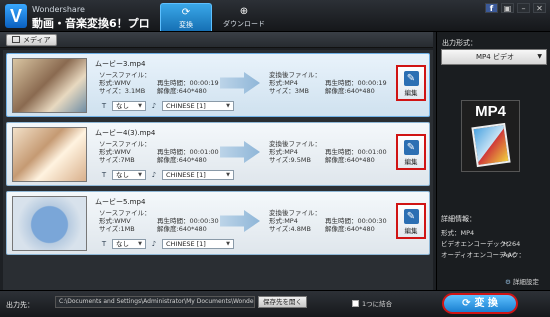 The height and width of the screenshot is (317, 550). Describe the element at coordinates (16, 39) in the screenshot. I see `media-icon` at that location.